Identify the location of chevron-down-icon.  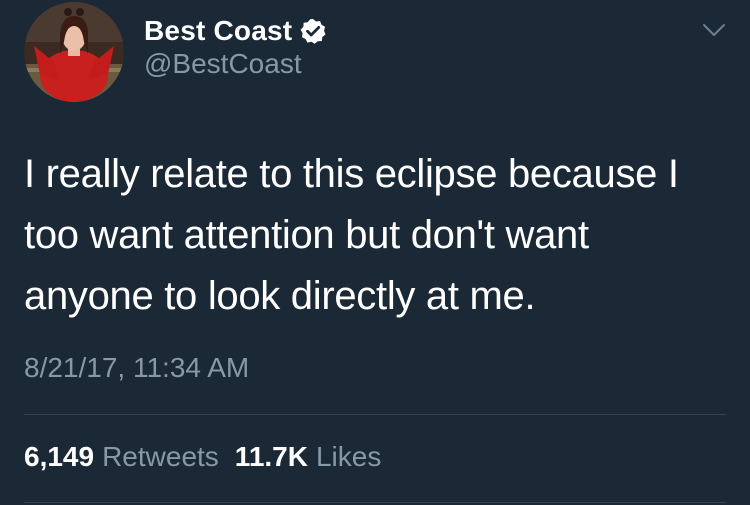
(714, 30).